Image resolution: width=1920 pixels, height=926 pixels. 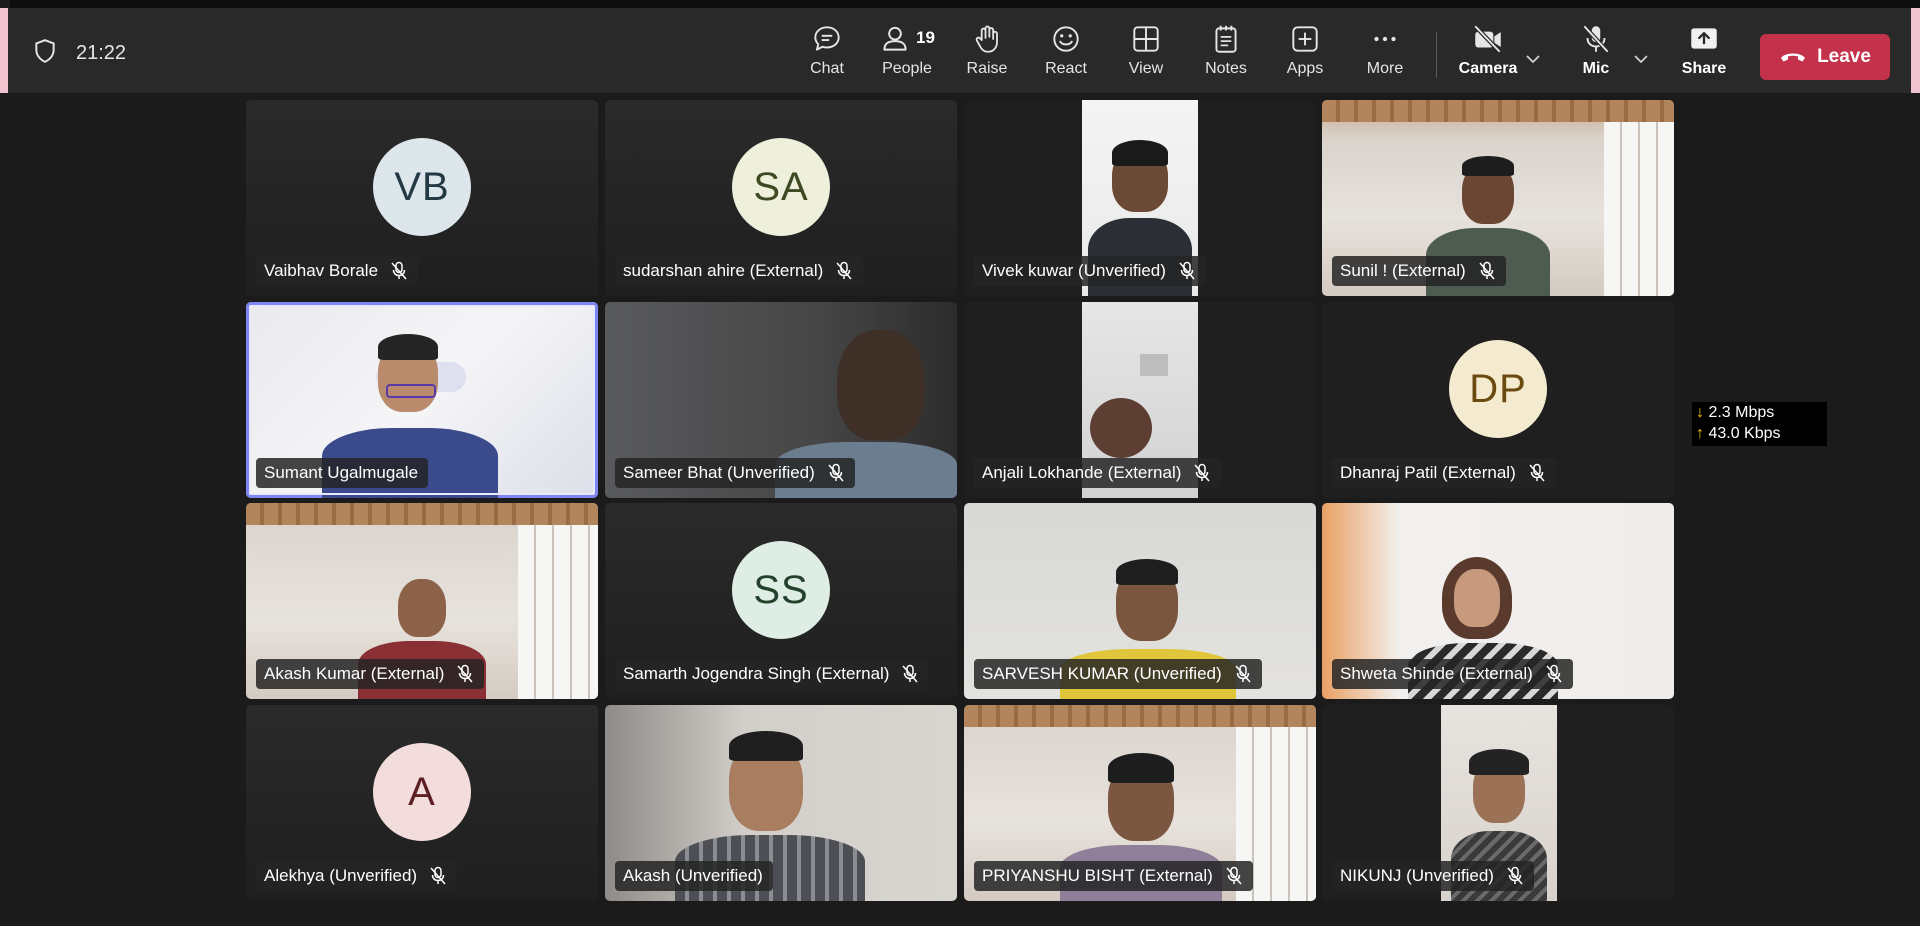 I want to click on participant-tile-anjali: Anjali Lokhande (External), so click(x=1140, y=400).